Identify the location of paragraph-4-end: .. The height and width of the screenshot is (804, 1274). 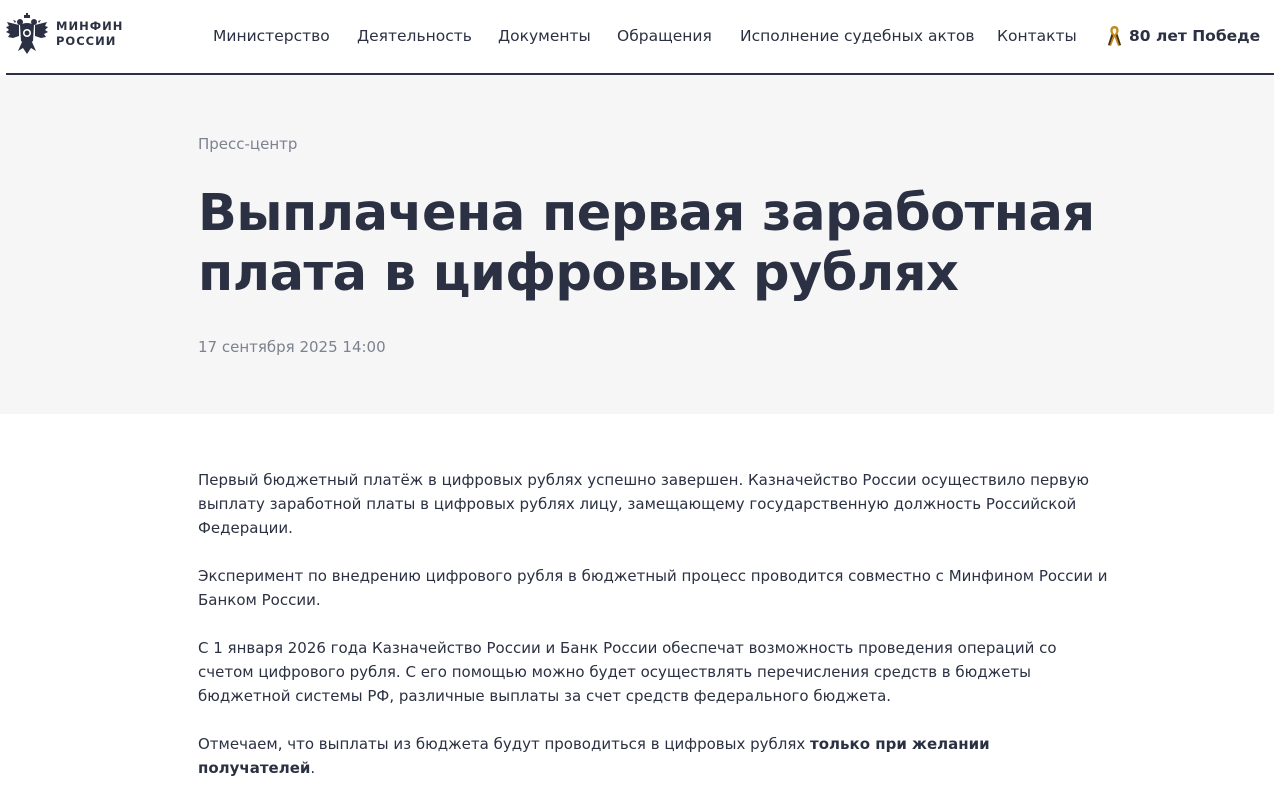
(313, 768).